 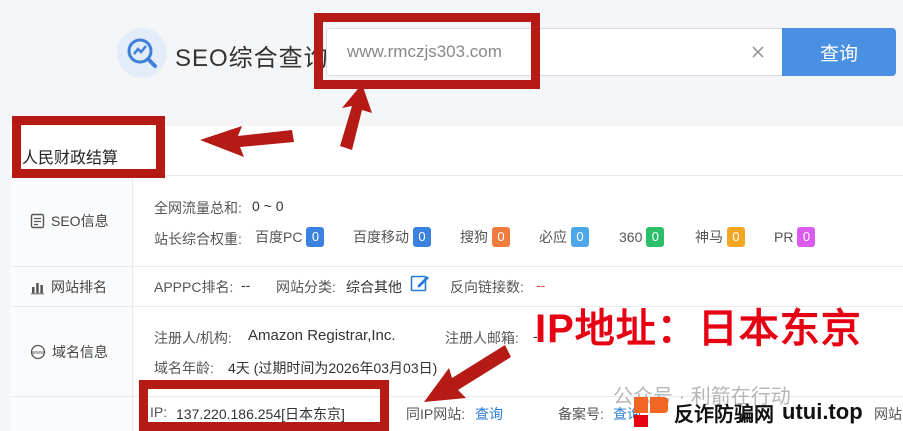 What do you see at coordinates (795, 237) in the screenshot?
I see `weight-pr: PR 0` at bounding box center [795, 237].